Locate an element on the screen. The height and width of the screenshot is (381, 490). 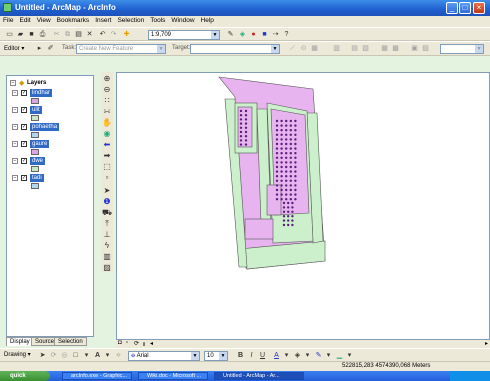
text-dropdown-icon: ▾ is located at coordinates (107, 355).